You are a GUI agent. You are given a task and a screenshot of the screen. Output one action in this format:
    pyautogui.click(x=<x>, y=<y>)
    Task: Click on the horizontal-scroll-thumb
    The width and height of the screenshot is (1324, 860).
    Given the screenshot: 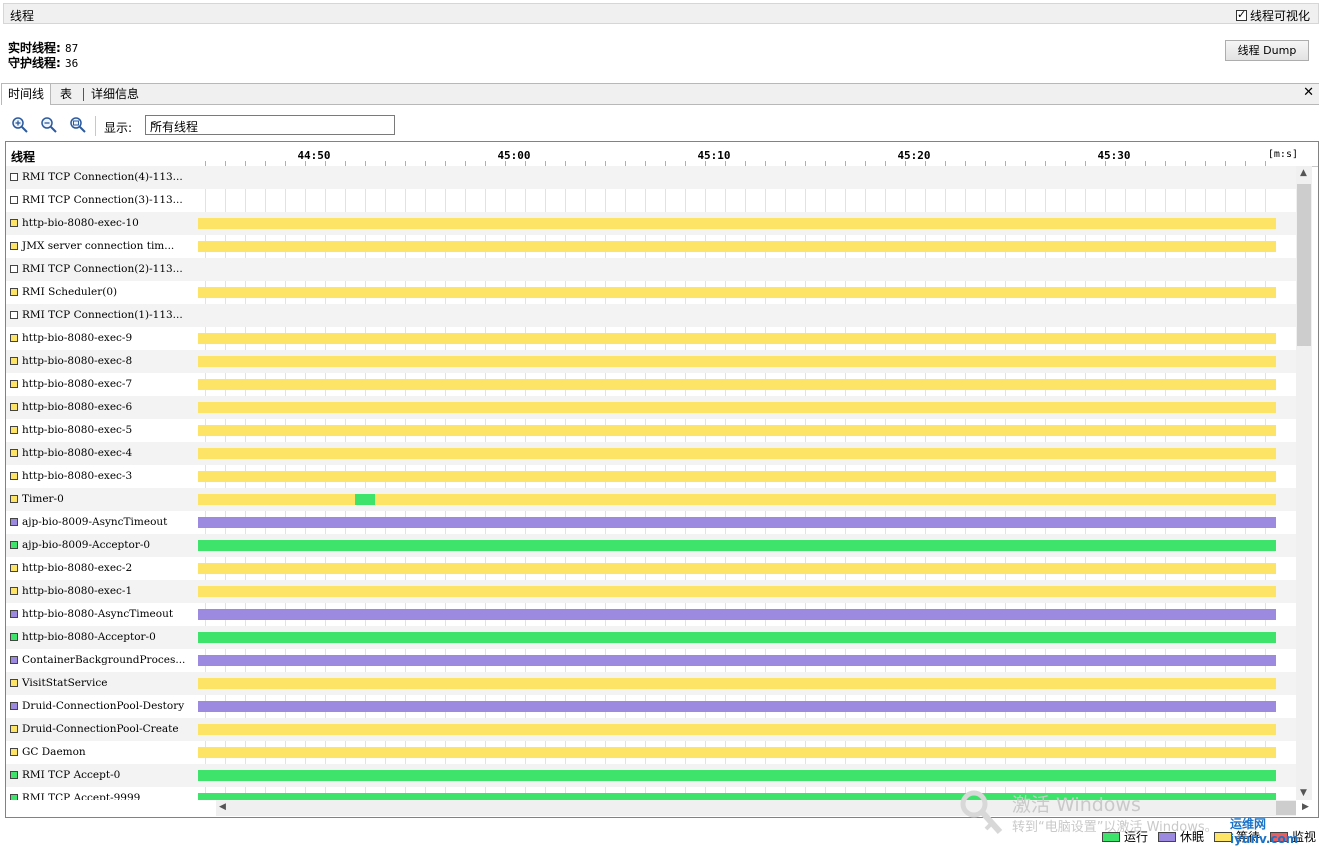 What is the action you would take?
    pyautogui.click(x=1286, y=808)
    